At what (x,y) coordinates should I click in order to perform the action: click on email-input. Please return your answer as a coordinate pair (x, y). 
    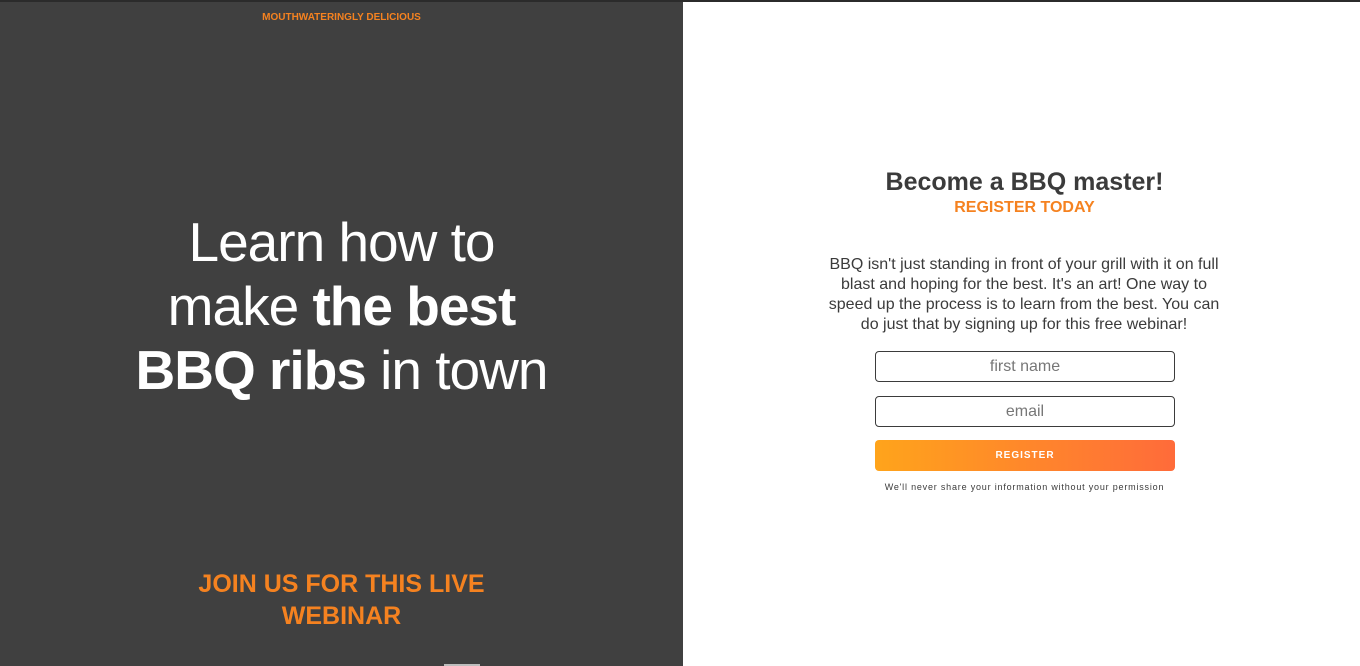
    Looking at the image, I should click on (1025, 411).